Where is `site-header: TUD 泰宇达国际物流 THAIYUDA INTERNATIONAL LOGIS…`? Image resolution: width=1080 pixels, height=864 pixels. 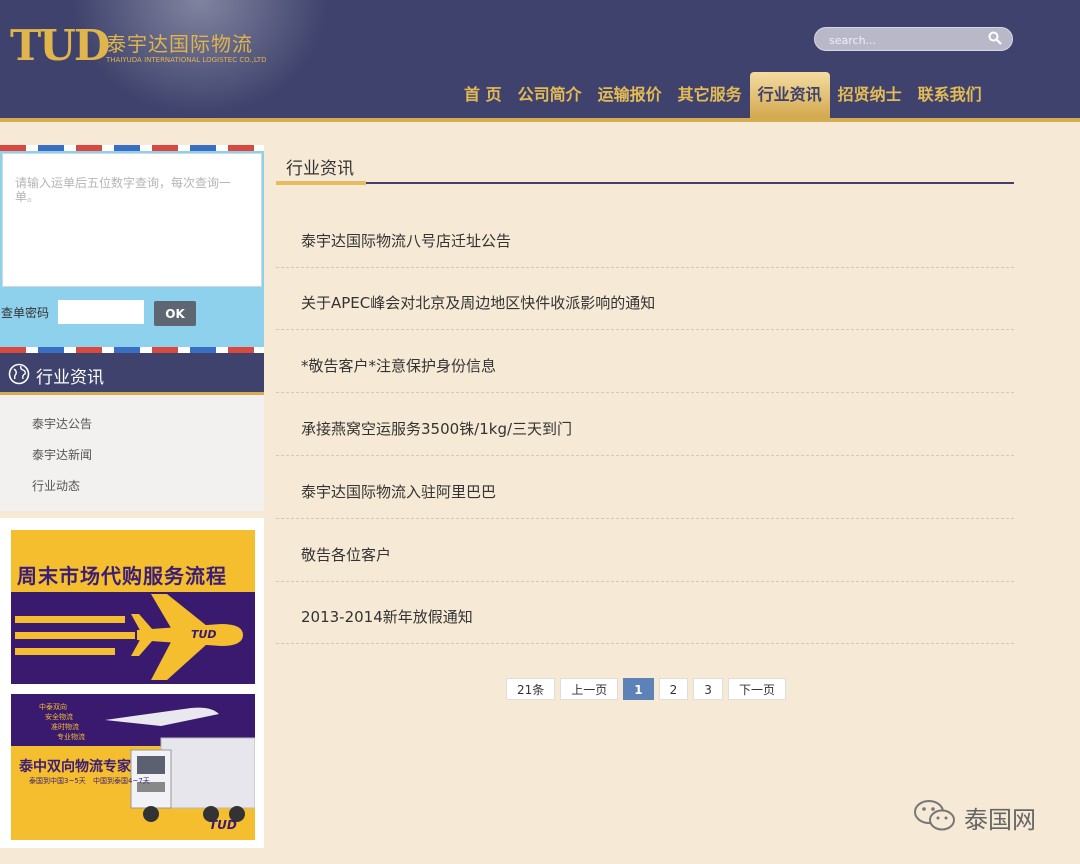 site-header: TUD 泰宇达国际物流 THAIYUDA INTERNATIONAL LOGIS… is located at coordinates (540, 61).